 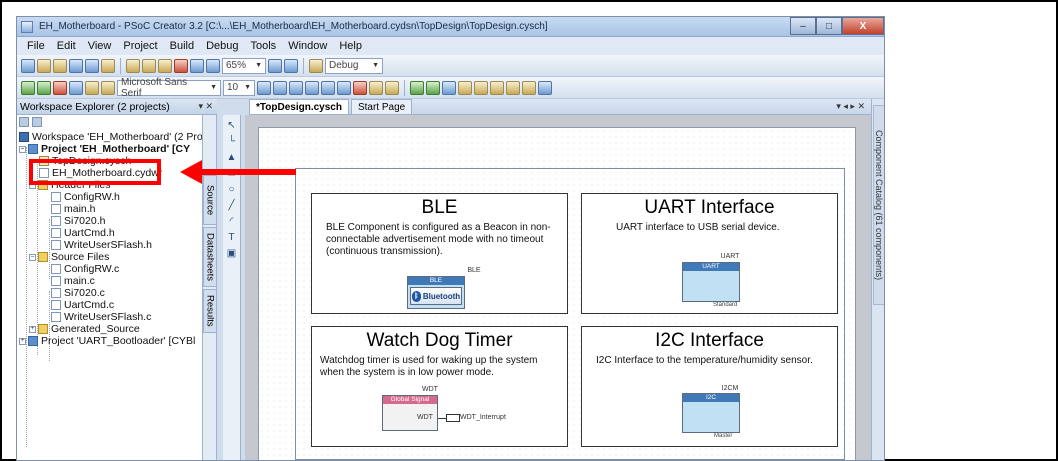 What do you see at coordinates (101, 245) in the screenshot?
I see `tree-item-file: WriteUserSFlash.h` at bounding box center [101, 245].